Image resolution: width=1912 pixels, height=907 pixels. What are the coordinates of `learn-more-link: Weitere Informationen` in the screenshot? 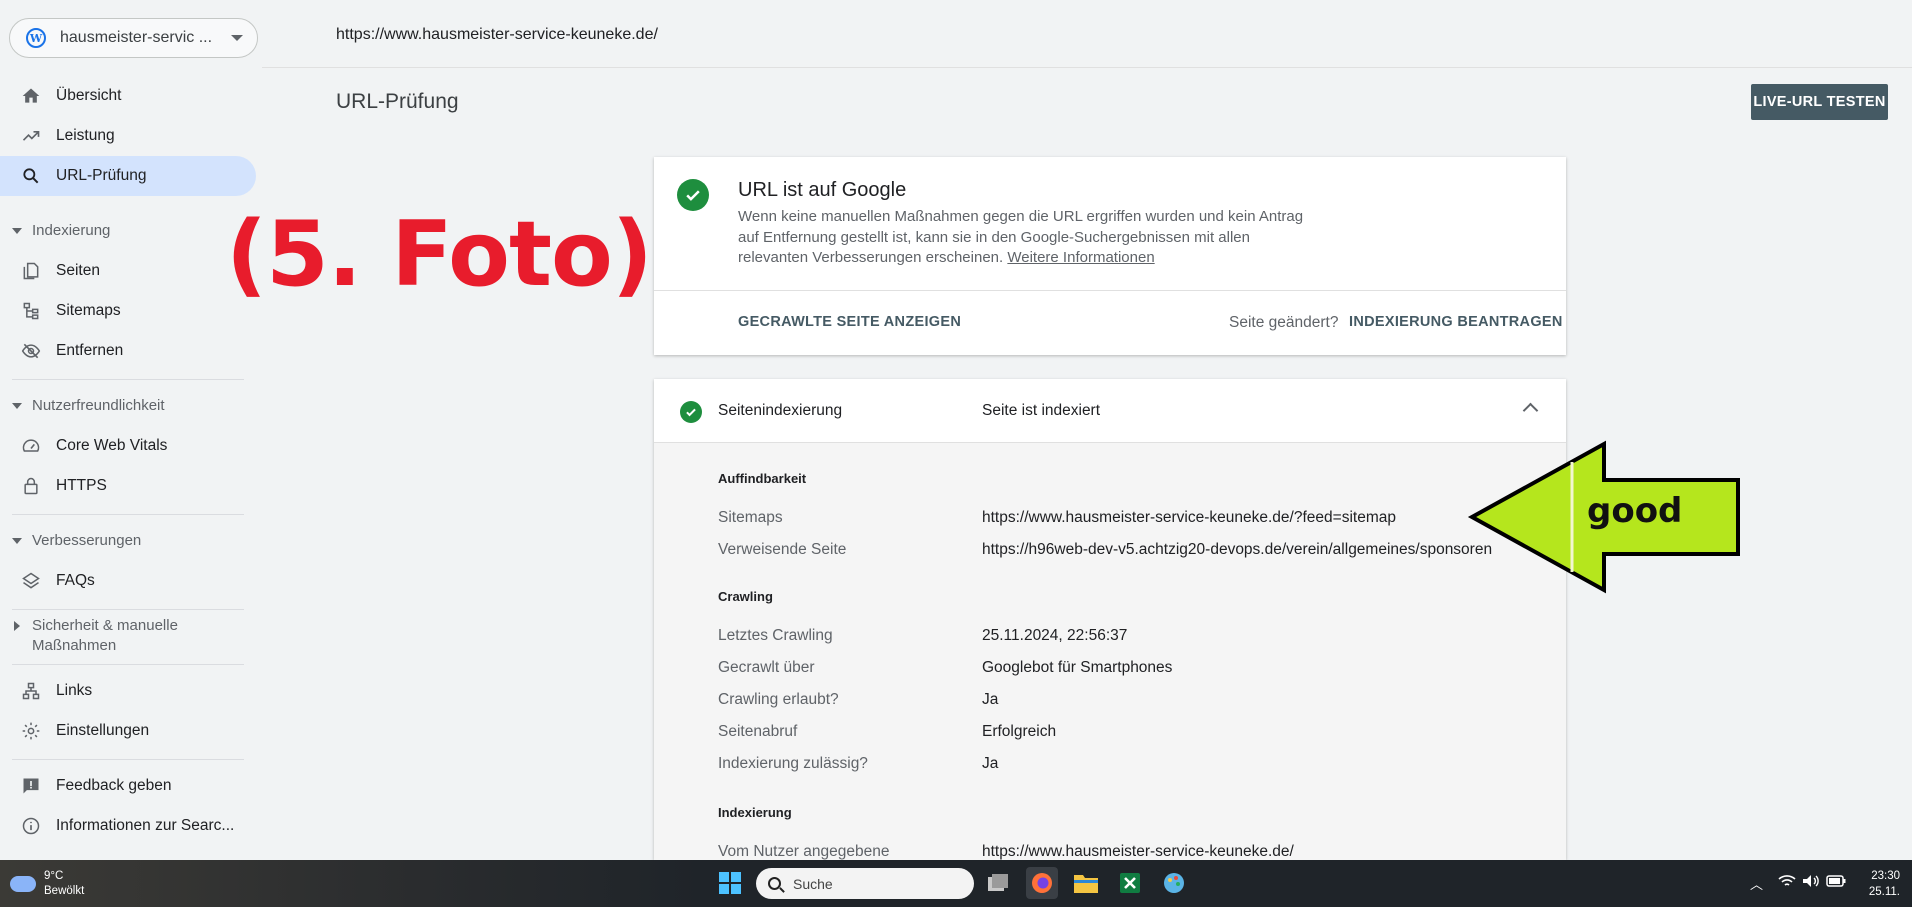 It's located at (1080, 257).